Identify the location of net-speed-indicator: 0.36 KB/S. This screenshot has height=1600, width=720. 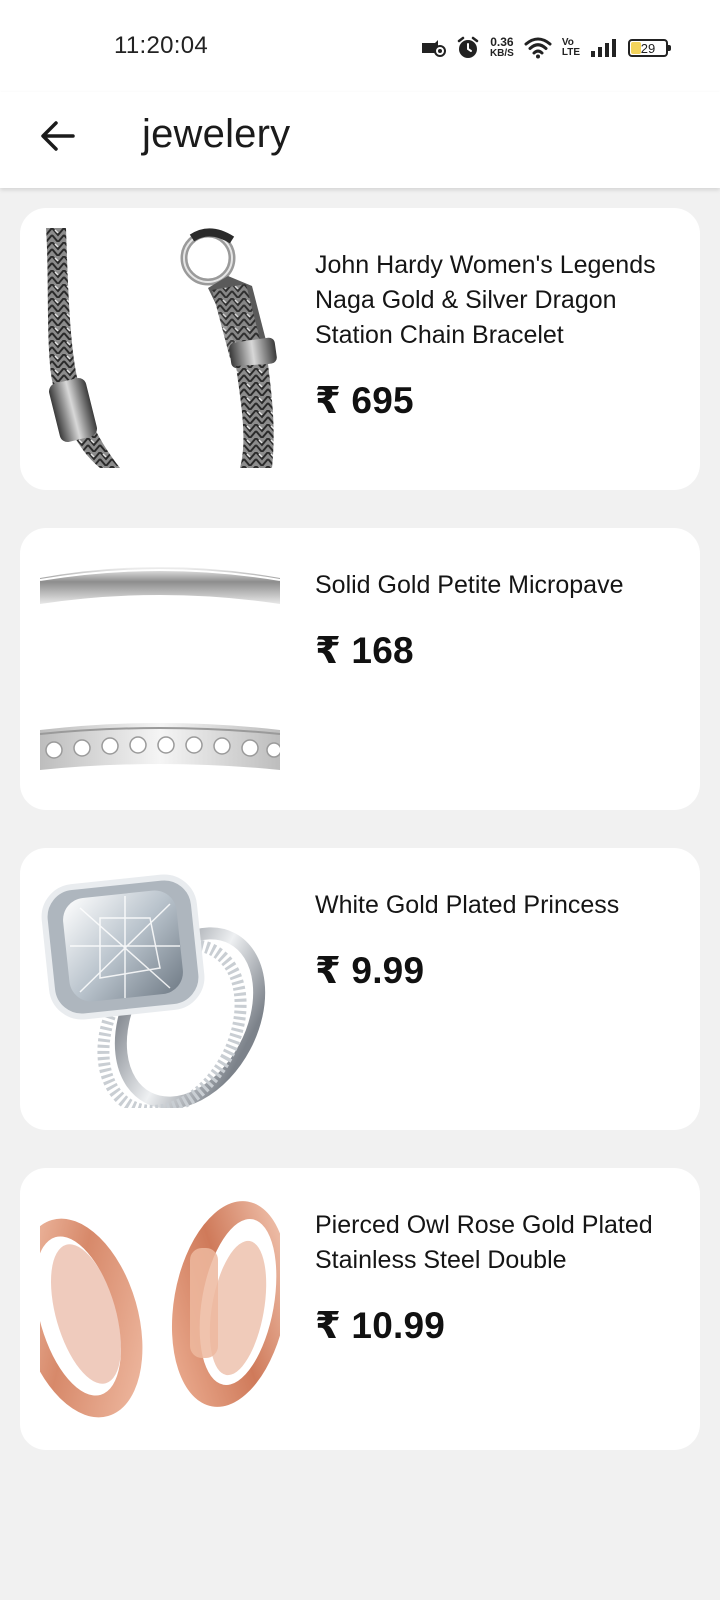
(501, 47).